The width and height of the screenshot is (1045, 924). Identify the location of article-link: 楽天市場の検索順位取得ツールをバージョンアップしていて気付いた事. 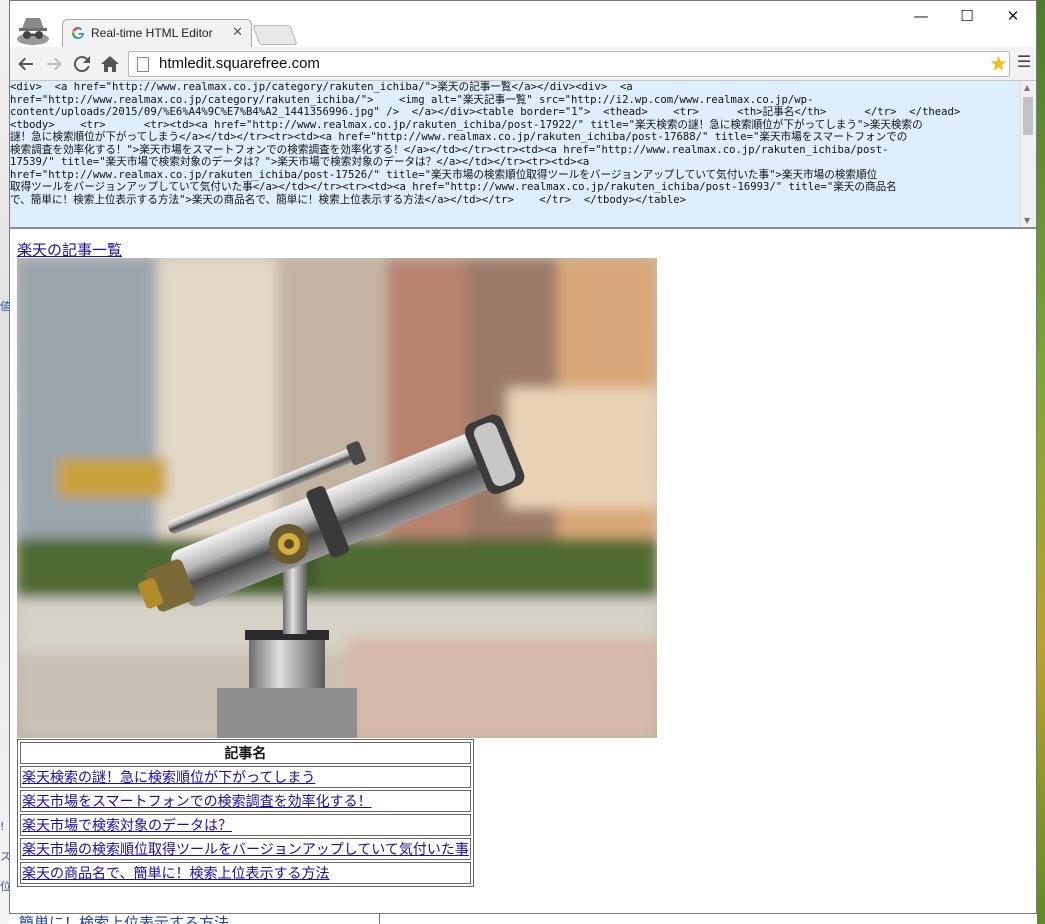
(245, 850).